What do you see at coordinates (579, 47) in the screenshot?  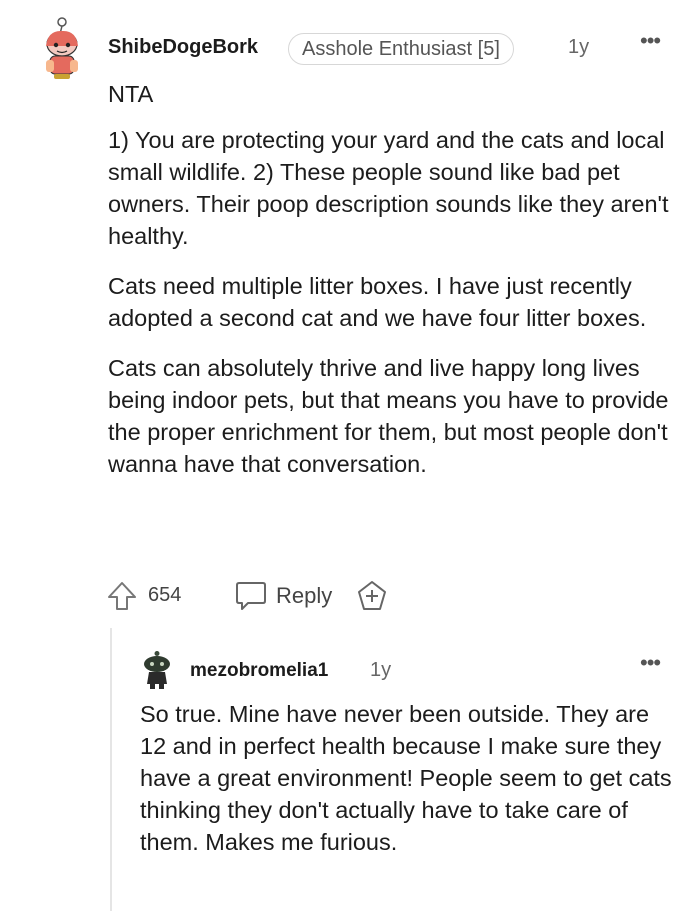 I see `comment-age: 1y` at bounding box center [579, 47].